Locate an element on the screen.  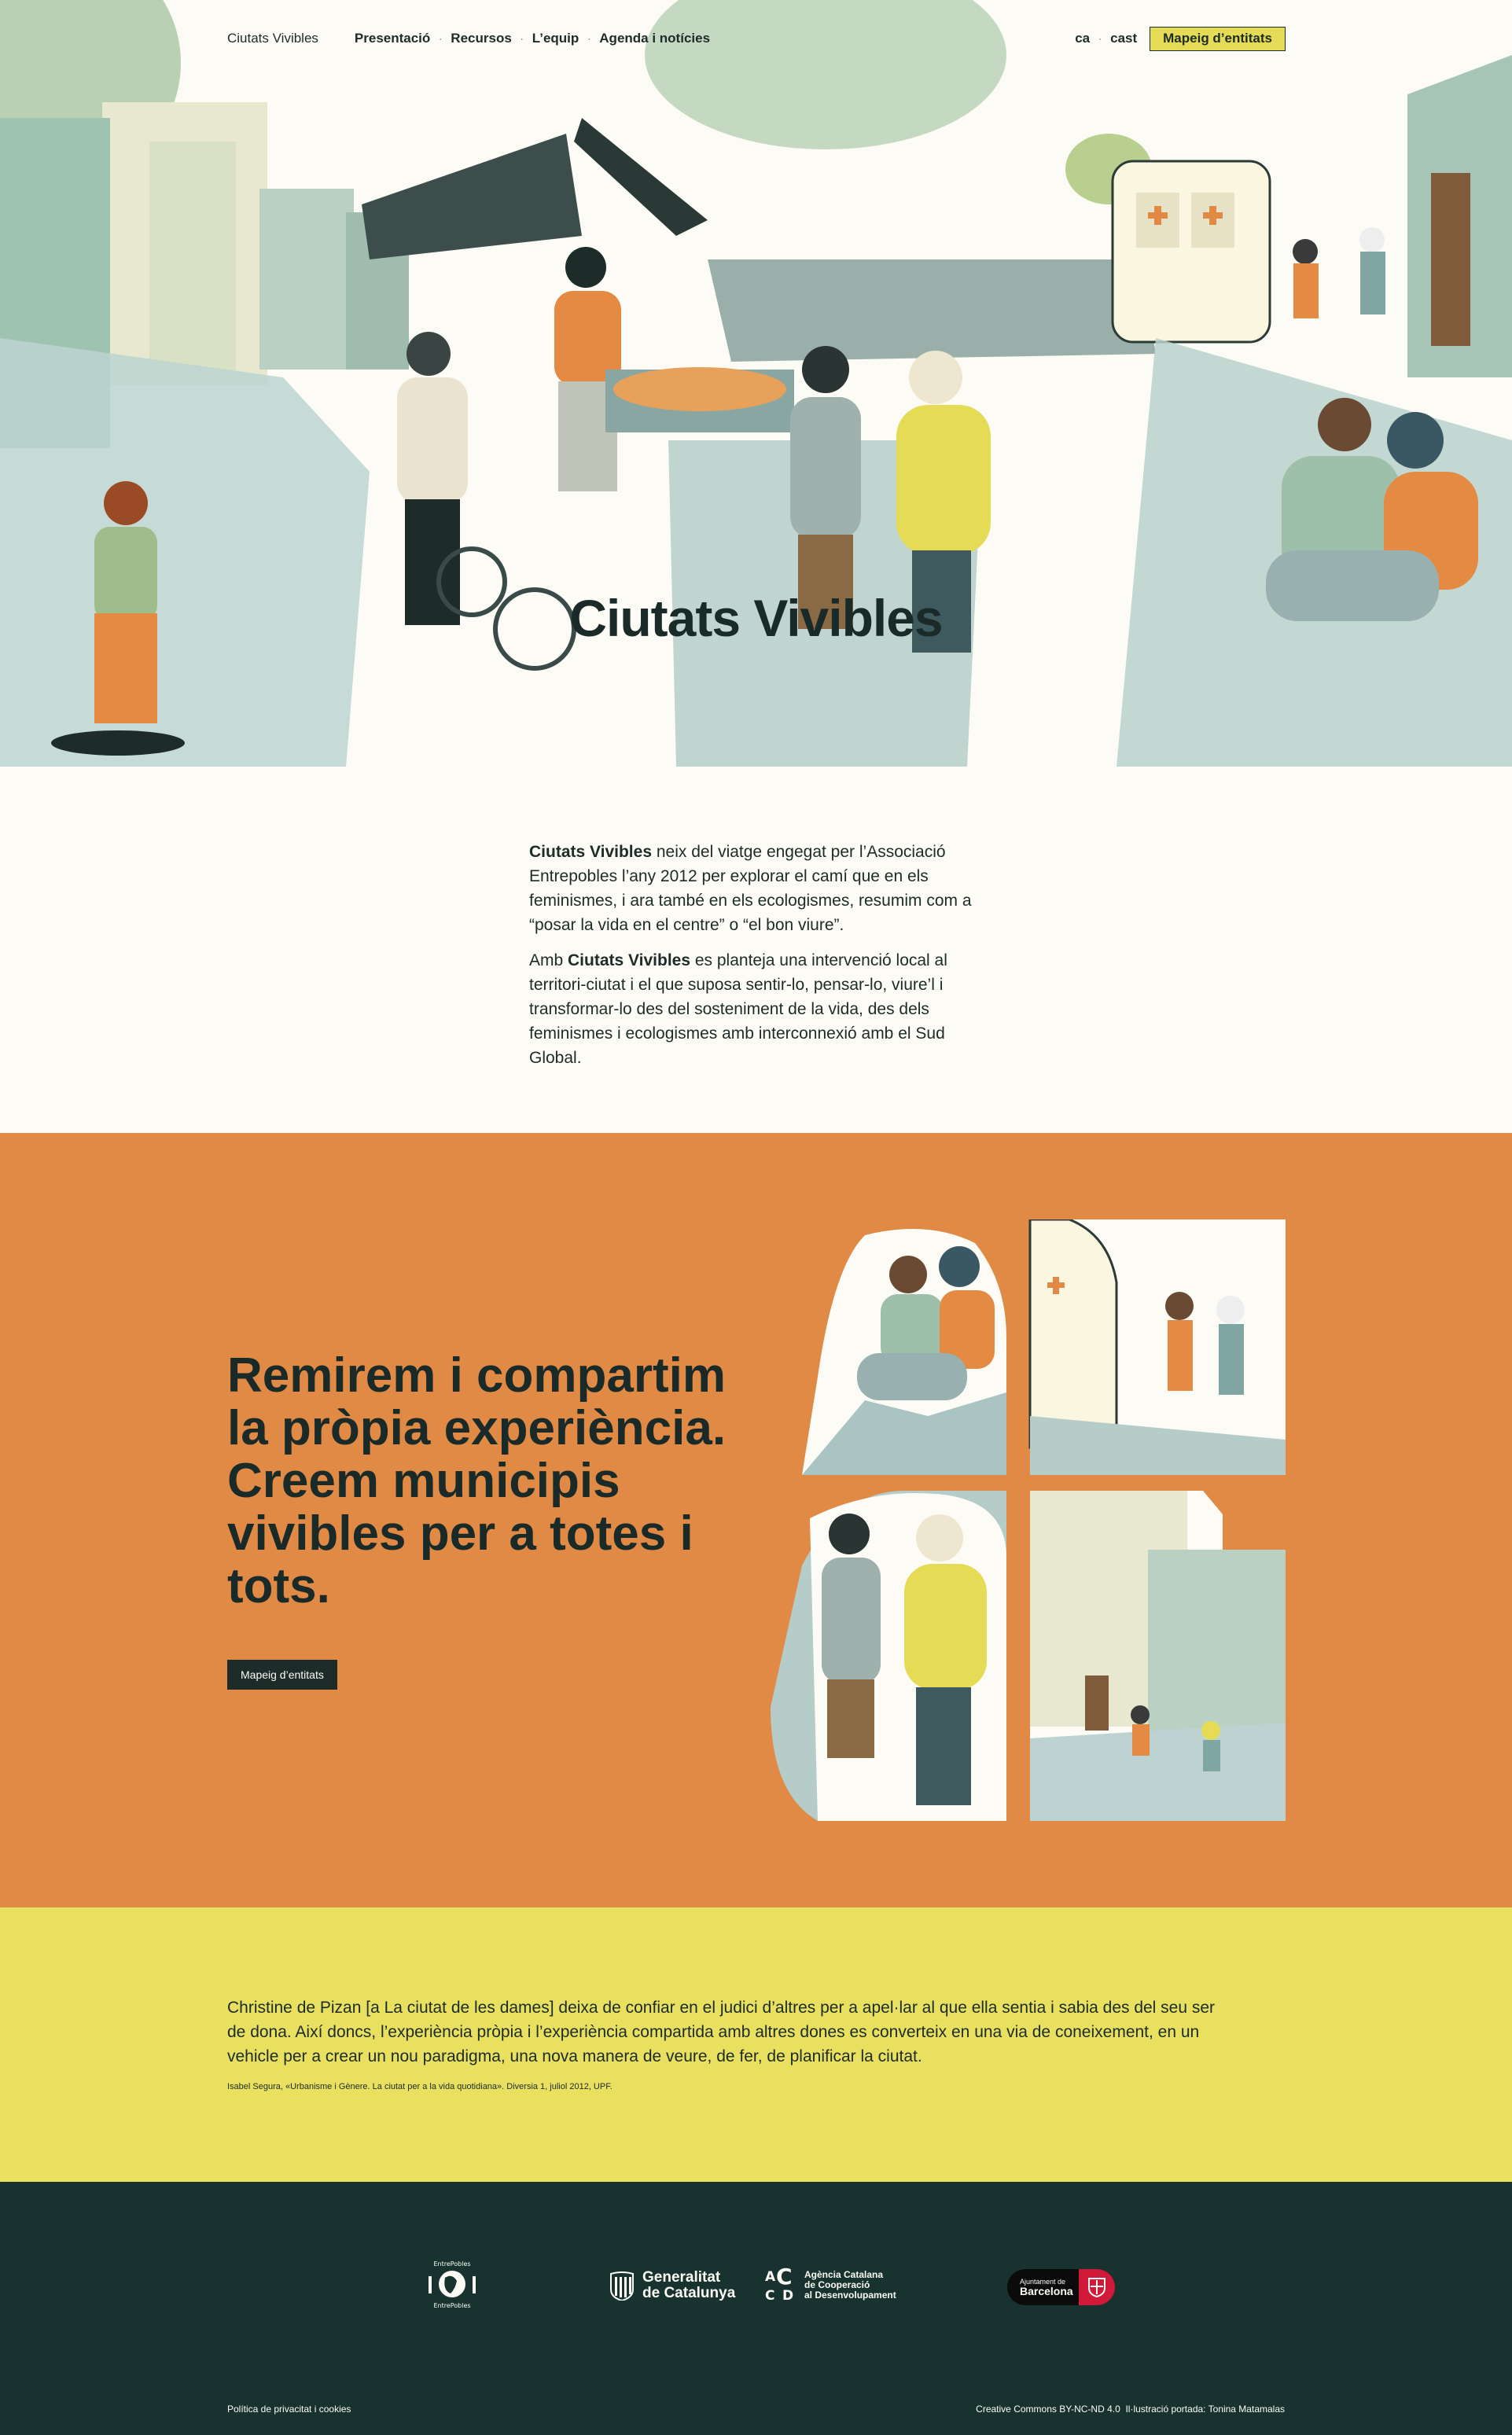
illustration-tile-couple is located at coordinates (896, 1347).